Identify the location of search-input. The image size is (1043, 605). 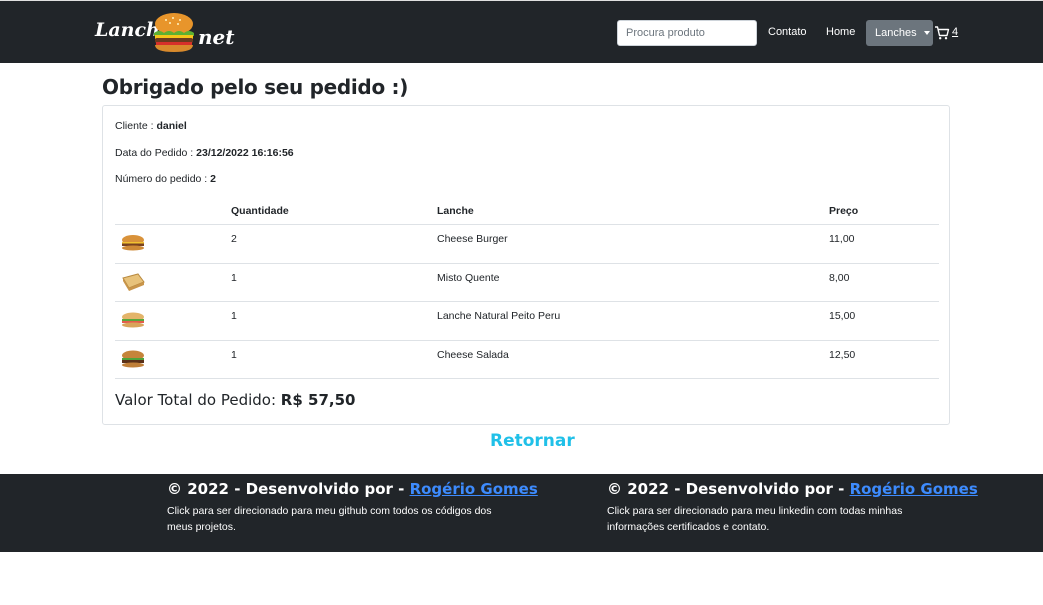
(687, 33).